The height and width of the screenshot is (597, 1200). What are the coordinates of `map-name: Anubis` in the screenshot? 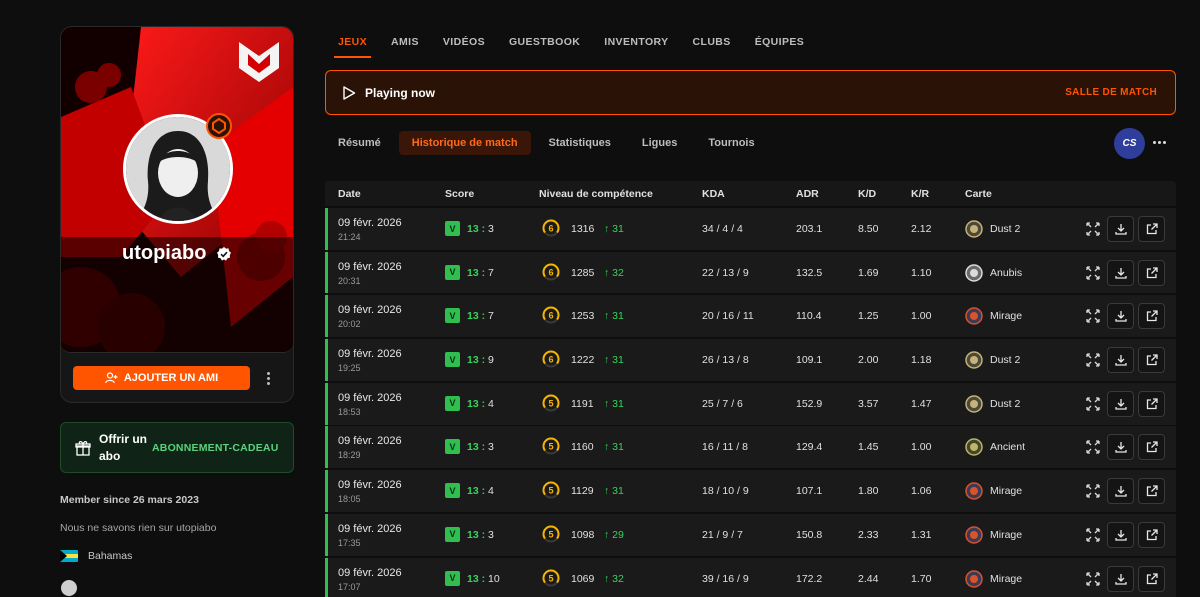 It's located at (1006, 272).